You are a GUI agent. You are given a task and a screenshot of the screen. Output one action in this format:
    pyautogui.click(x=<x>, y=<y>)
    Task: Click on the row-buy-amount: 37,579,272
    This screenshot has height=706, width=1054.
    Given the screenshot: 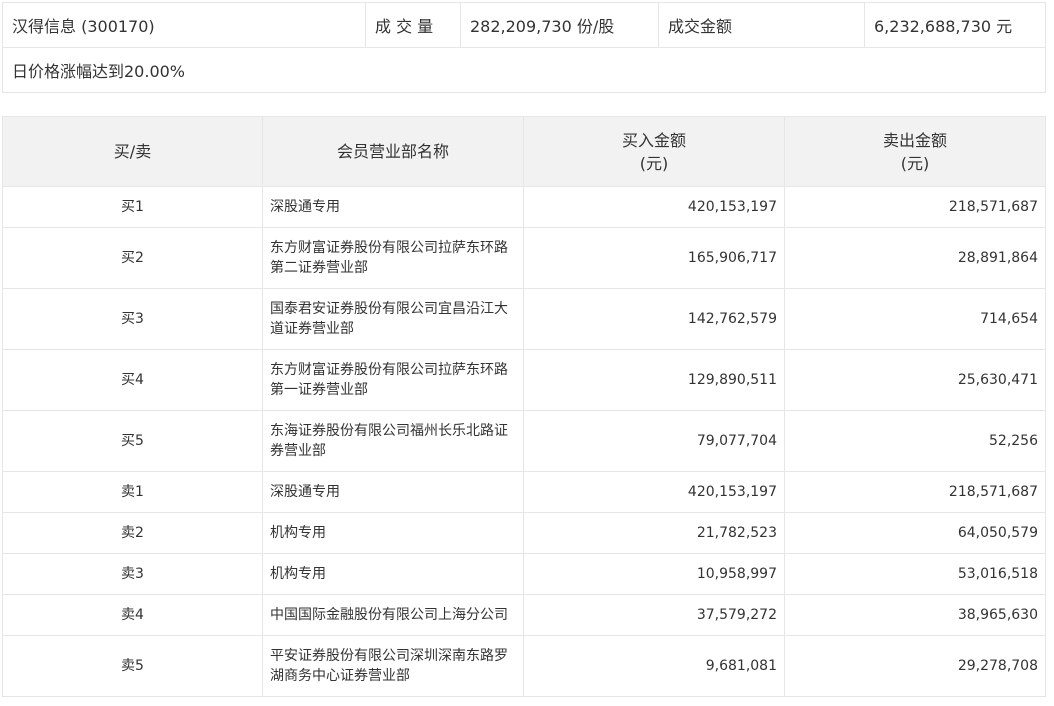 What is the action you would take?
    pyautogui.click(x=654, y=615)
    